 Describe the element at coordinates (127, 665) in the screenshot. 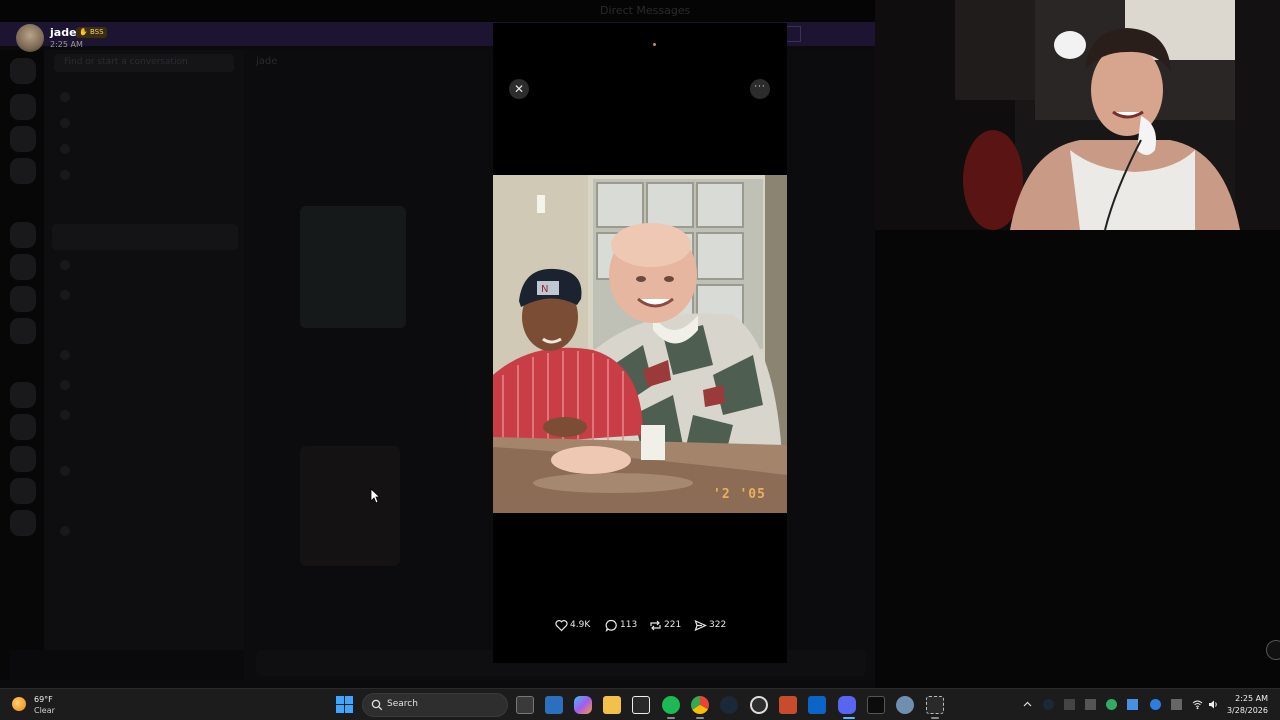

I see `user-panel` at that location.